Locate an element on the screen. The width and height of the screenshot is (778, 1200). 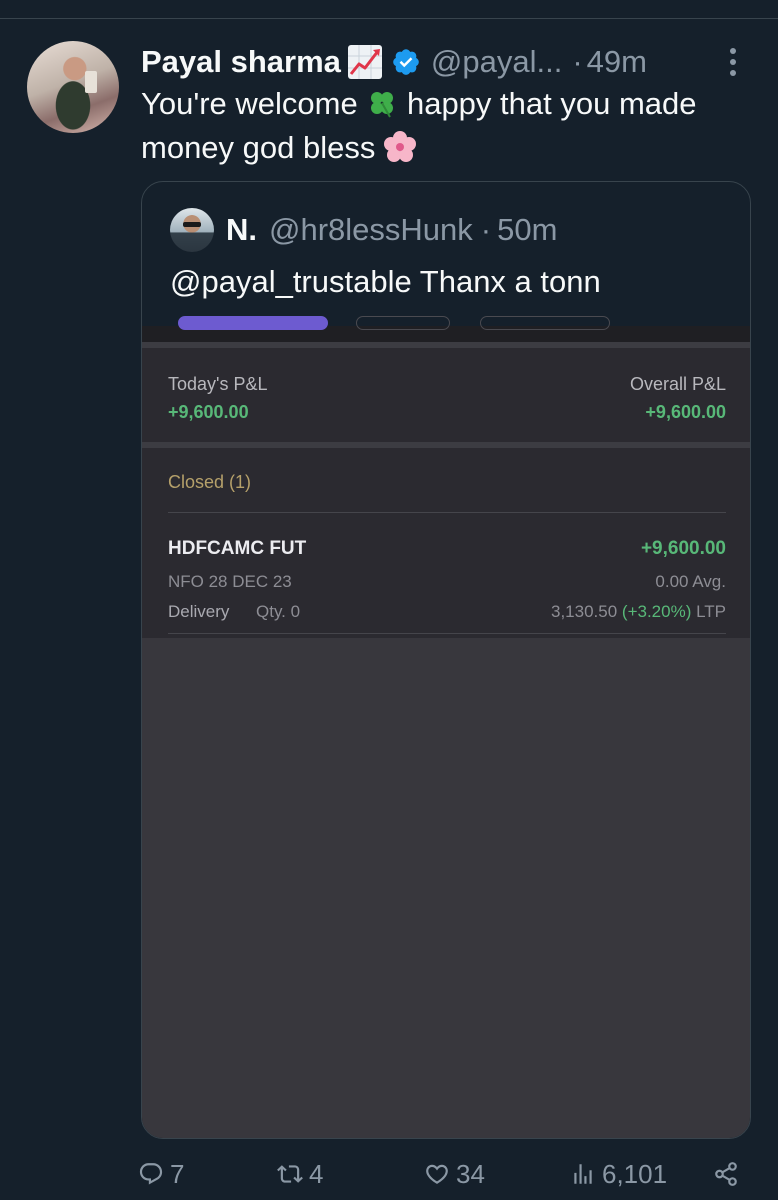
ltp-price: 3,130.50 is located at coordinates (586, 611).